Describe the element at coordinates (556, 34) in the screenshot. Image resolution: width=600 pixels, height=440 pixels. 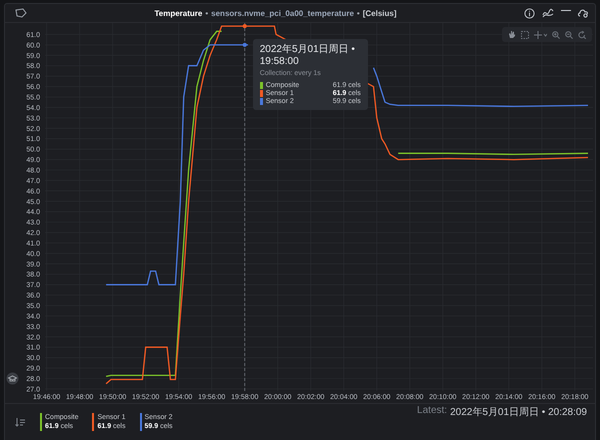
I see `zoom-in-icon` at that location.